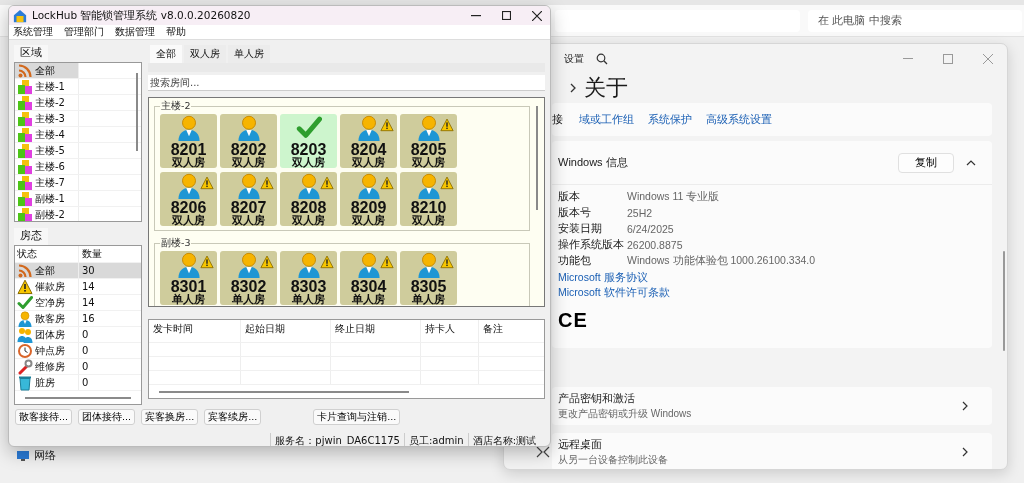  What do you see at coordinates (88, 287) in the screenshot?
I see `table-cell-text: 14` at bounding box center [88, 287].